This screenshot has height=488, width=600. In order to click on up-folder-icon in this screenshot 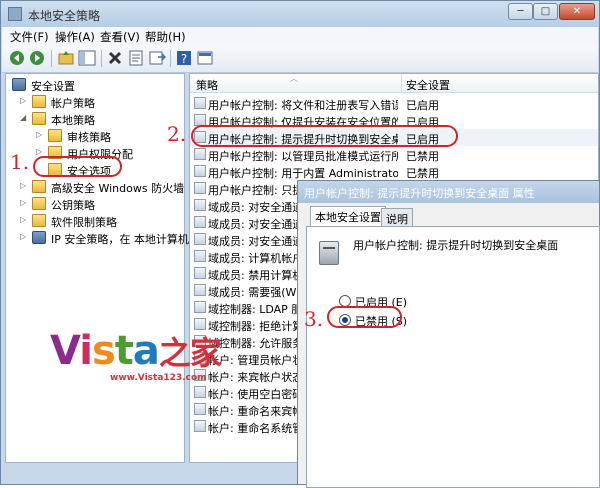, I will do `click(66, 58)`.